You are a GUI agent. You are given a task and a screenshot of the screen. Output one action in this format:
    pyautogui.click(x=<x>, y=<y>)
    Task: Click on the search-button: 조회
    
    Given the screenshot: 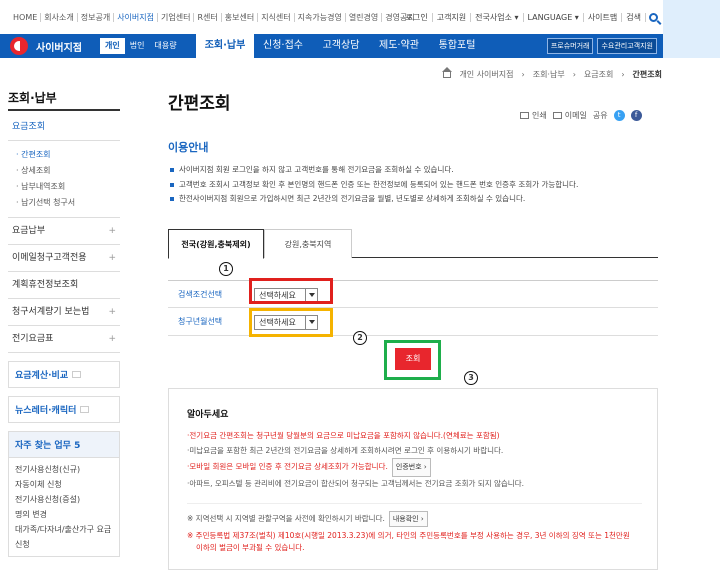 What is the action you would take?
    pyautogui.click(x=413, y=359)
    